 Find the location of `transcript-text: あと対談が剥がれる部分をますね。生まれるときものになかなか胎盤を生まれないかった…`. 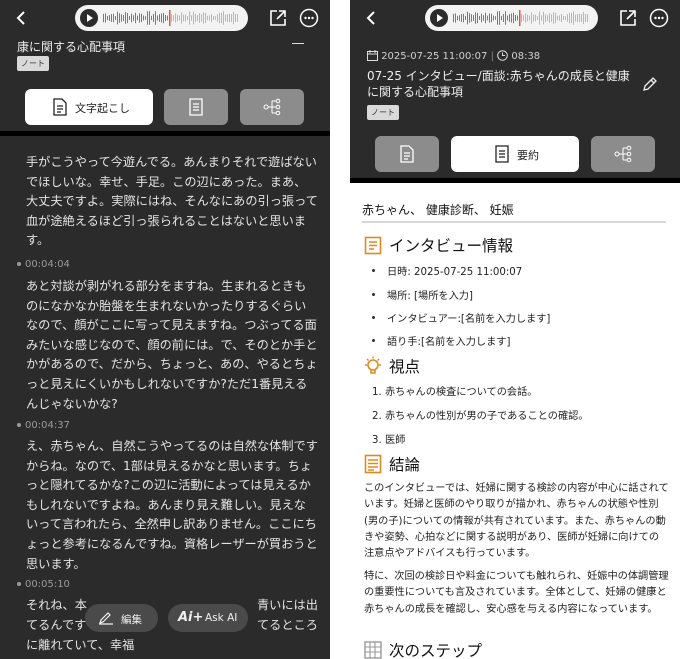

transcript-text: あと対談が剥がれる部分をますね。生まれるときものになかなか胎盤を生まれないかった… is located at coordinates (172, 345).